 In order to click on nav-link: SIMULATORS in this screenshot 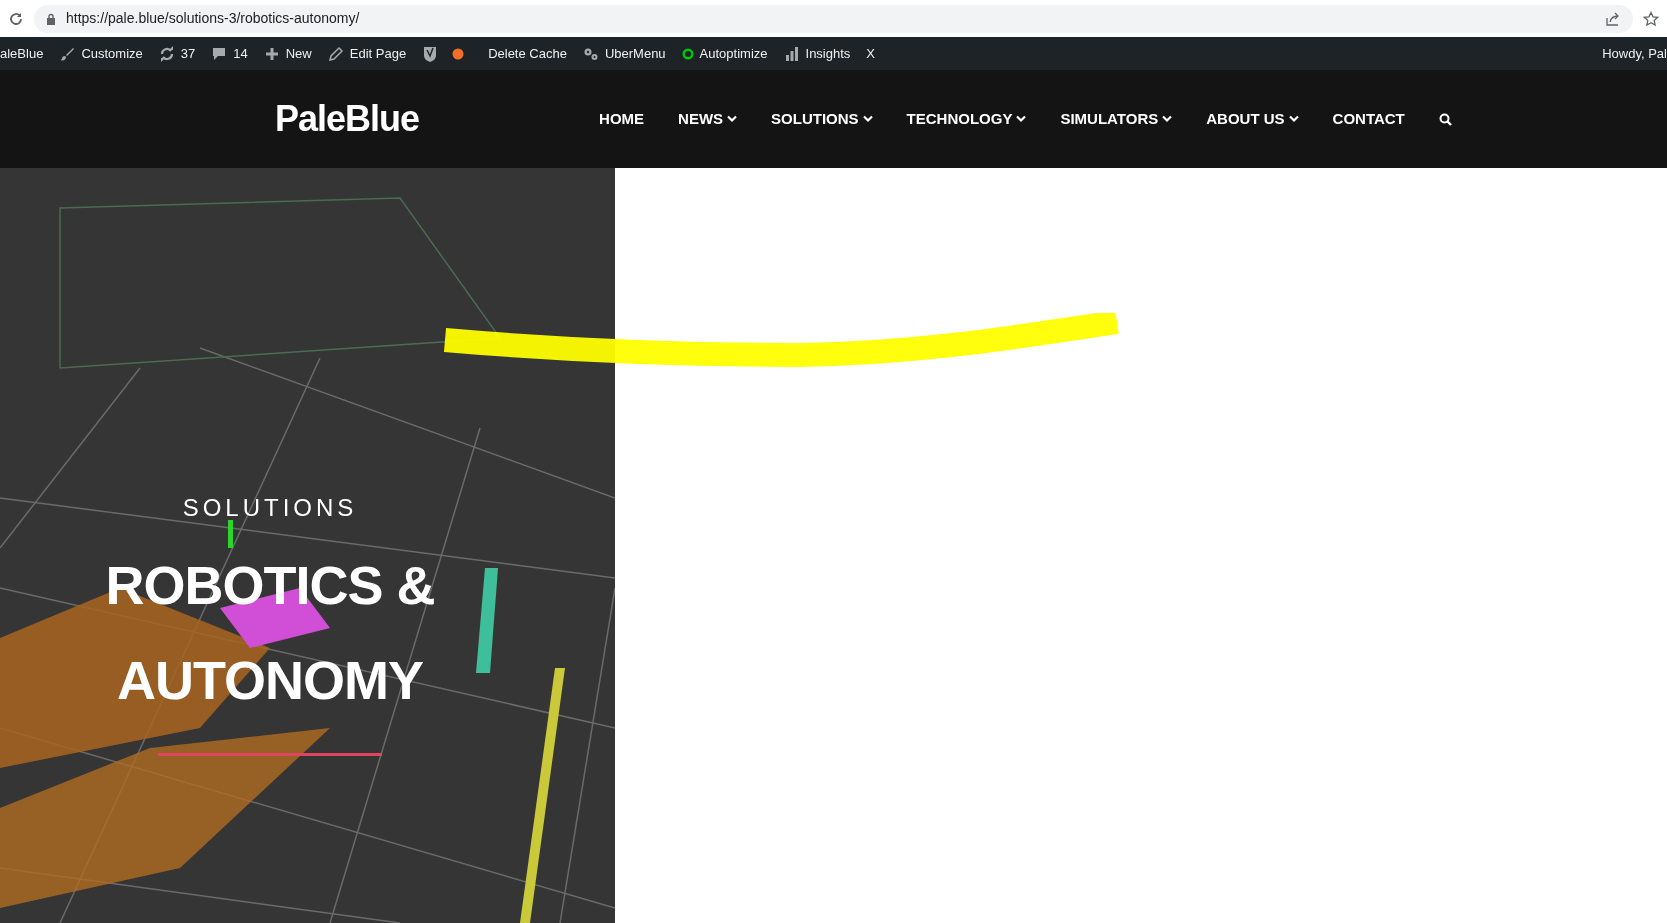, I will do `click(1116, 119)`.